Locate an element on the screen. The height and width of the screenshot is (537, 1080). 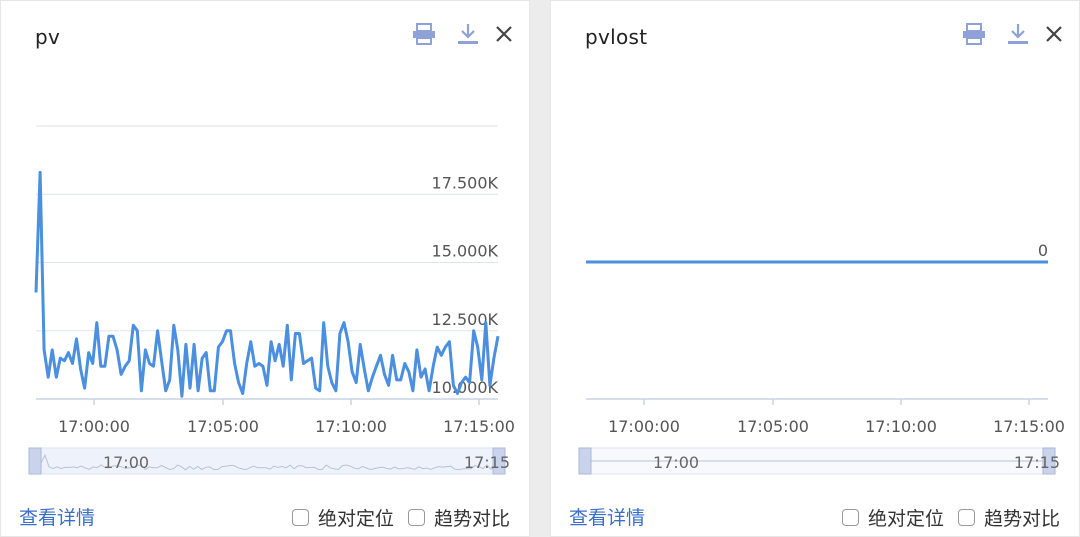
y-tick-label: 15.000K is located at coordinates (465, 251).